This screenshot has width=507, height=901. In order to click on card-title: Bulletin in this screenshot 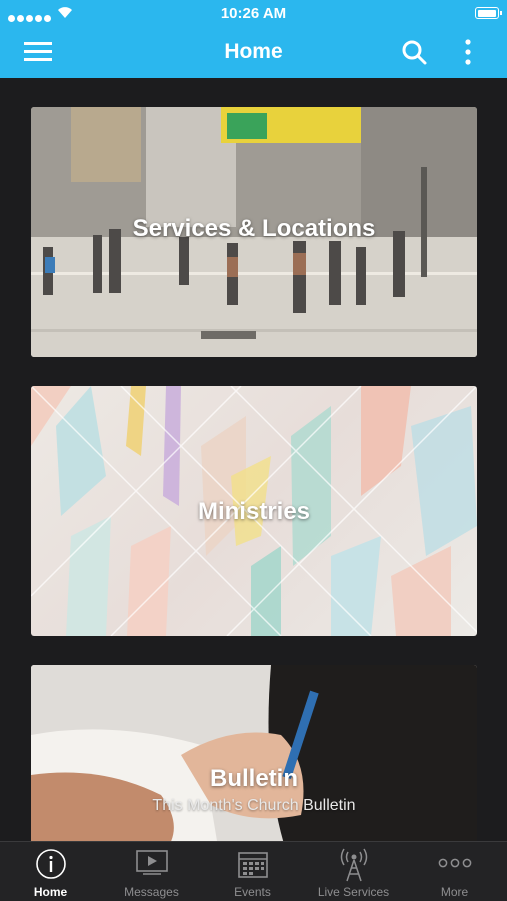, I will do `click(254, 778)`.